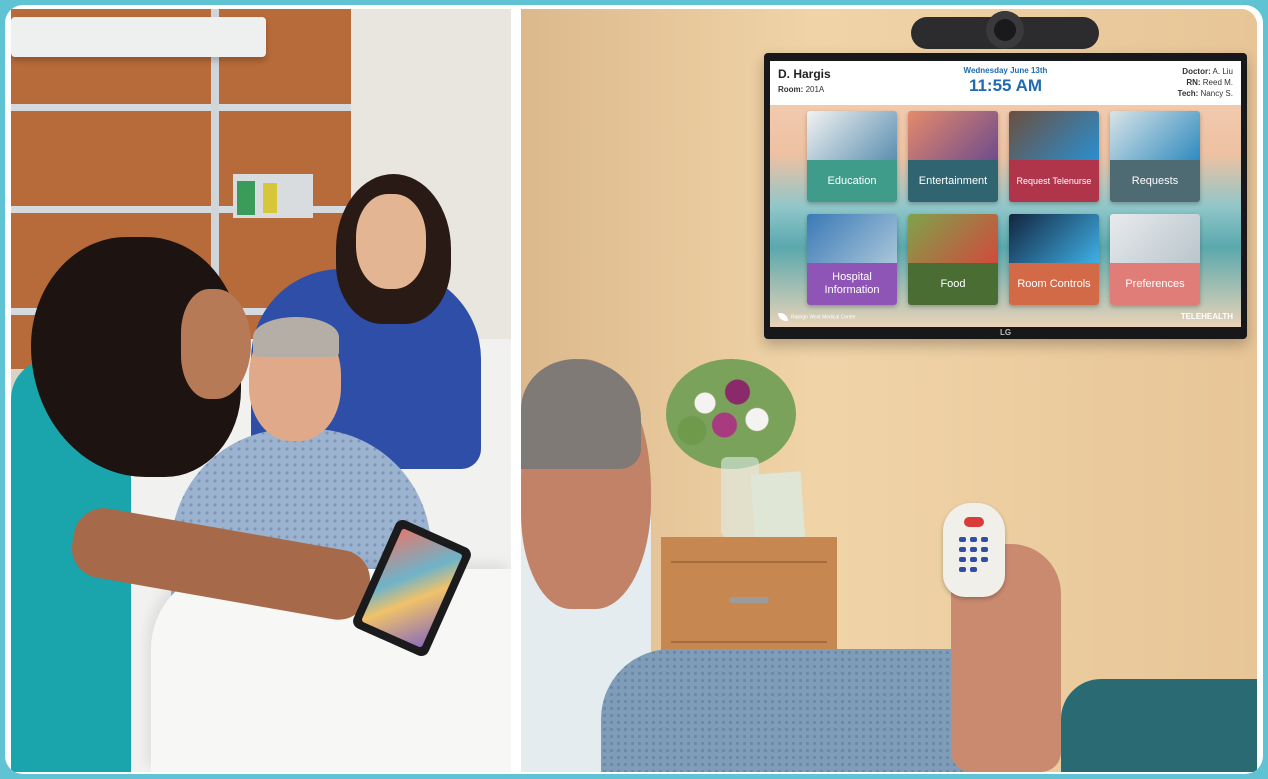  Describe the element at coordinates (852, 135) in the screenshot. I see `tile-education-image` at that location.